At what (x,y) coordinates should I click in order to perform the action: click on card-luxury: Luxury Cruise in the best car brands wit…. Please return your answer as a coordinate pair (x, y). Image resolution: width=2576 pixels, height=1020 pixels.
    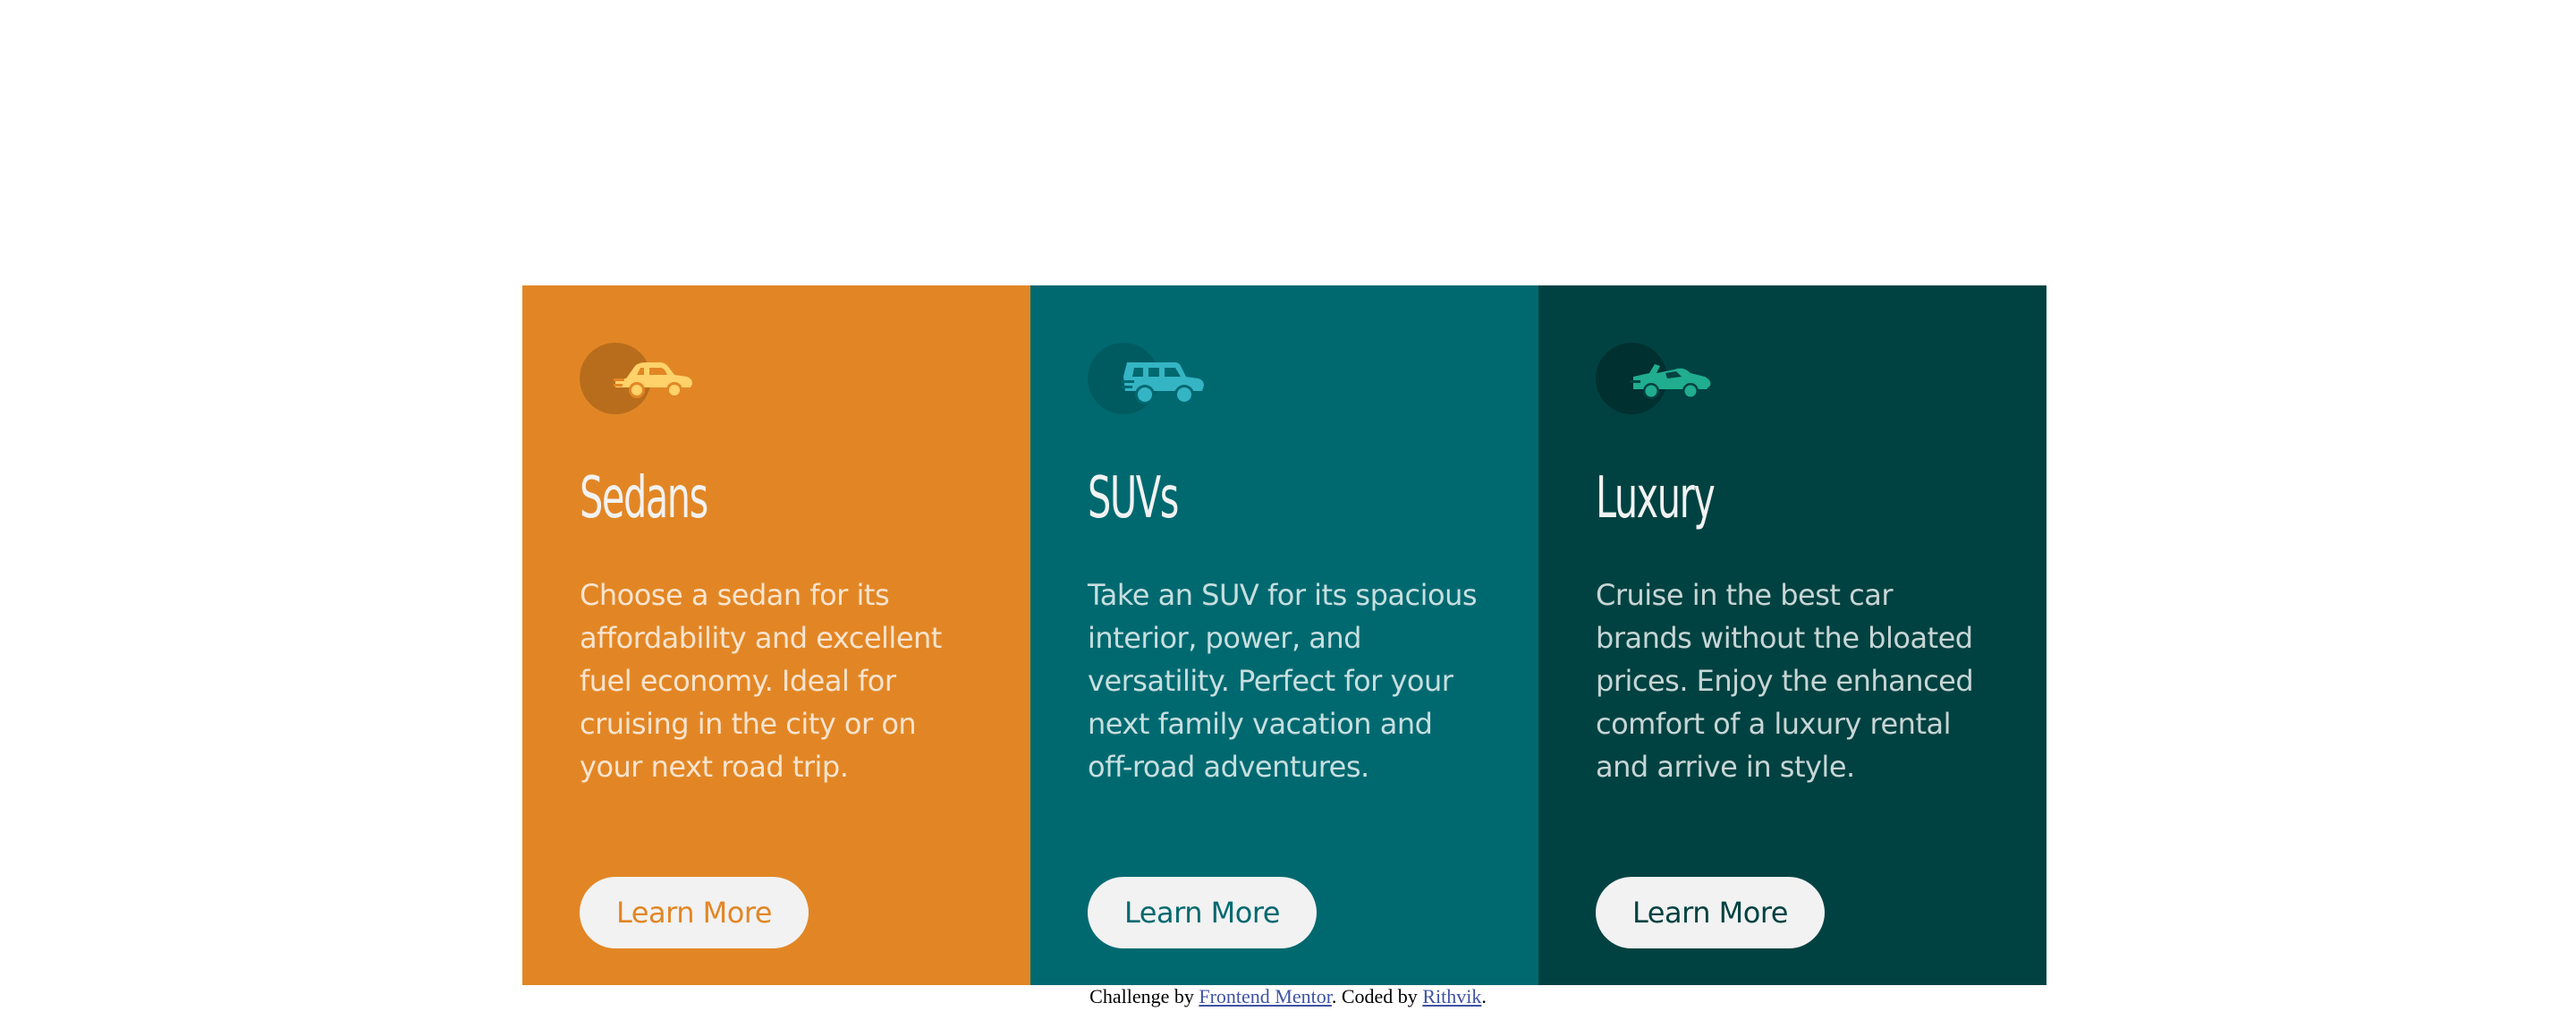
    Looking at the image, I should click on (1792, 635).